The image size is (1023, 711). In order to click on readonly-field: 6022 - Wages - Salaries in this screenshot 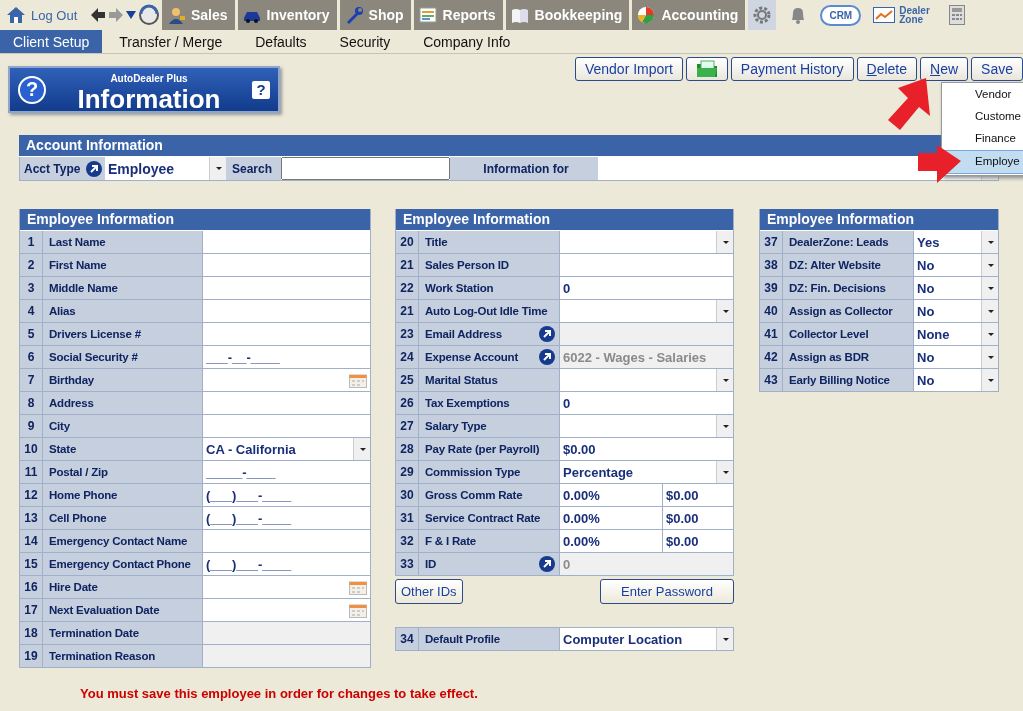, I will do `click(646, 357)`.